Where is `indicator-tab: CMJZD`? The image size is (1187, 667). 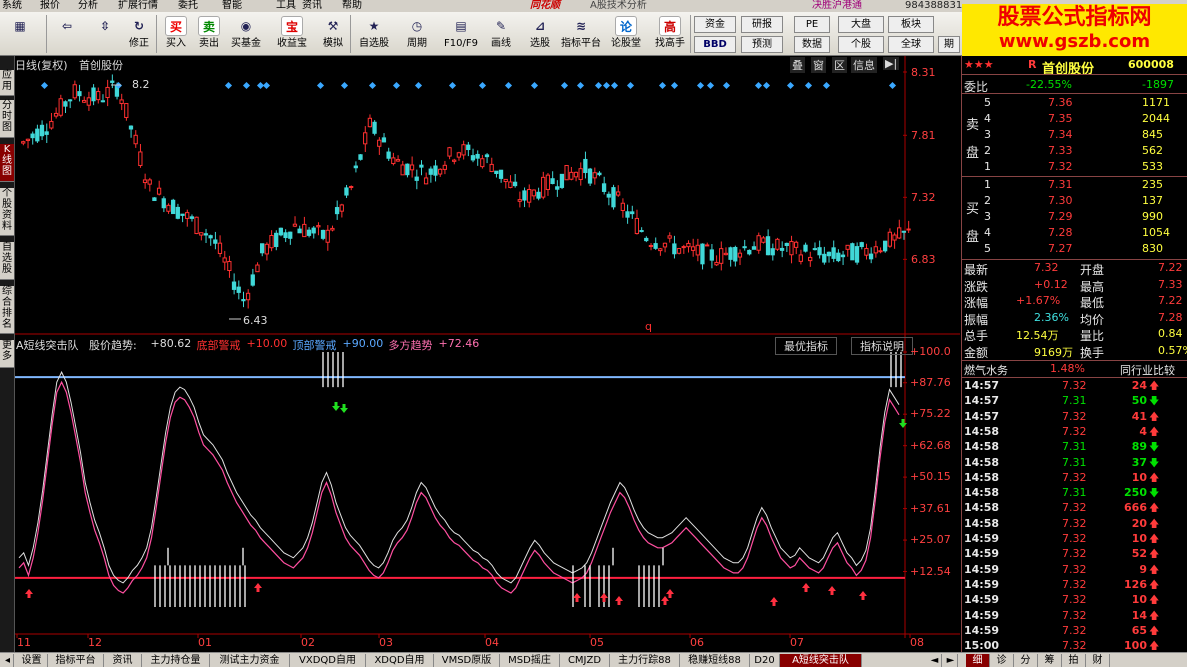
indicator-tab: CMJZD is located at coordinates (585, 660).